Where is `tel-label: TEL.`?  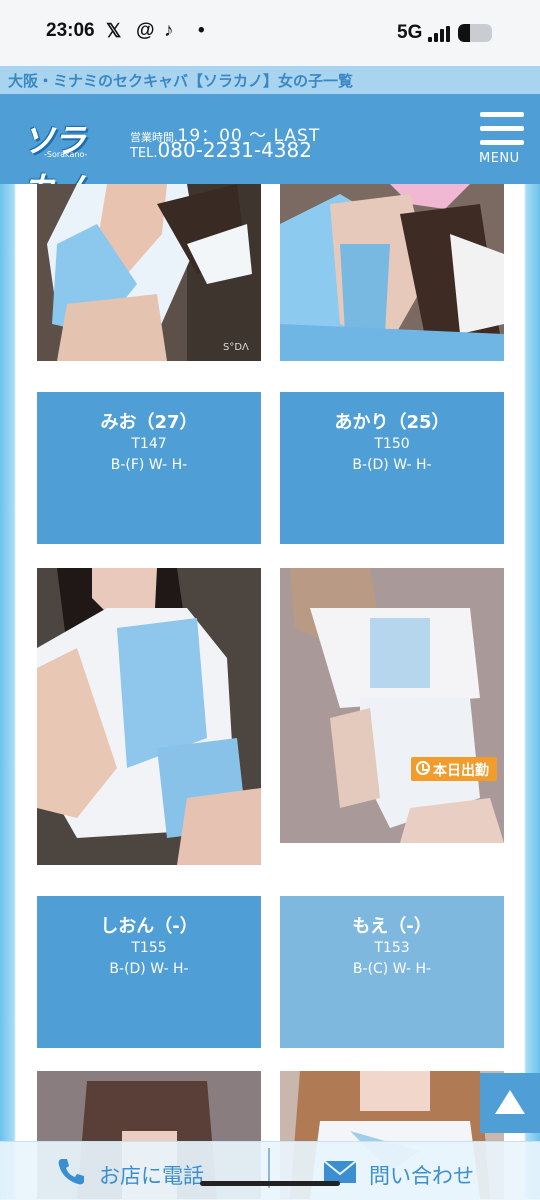 tel-label: TEL. is located at coordinates (144, 153).